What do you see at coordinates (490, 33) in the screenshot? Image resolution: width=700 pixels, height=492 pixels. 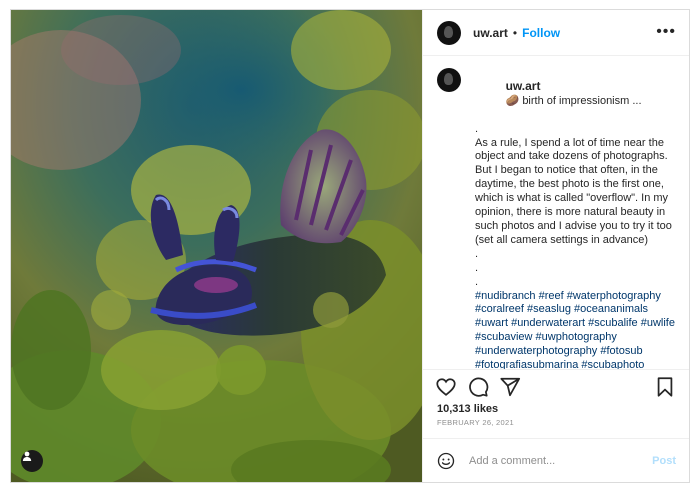 I see `header-username: uw.art` at bounding box center [490, 33].